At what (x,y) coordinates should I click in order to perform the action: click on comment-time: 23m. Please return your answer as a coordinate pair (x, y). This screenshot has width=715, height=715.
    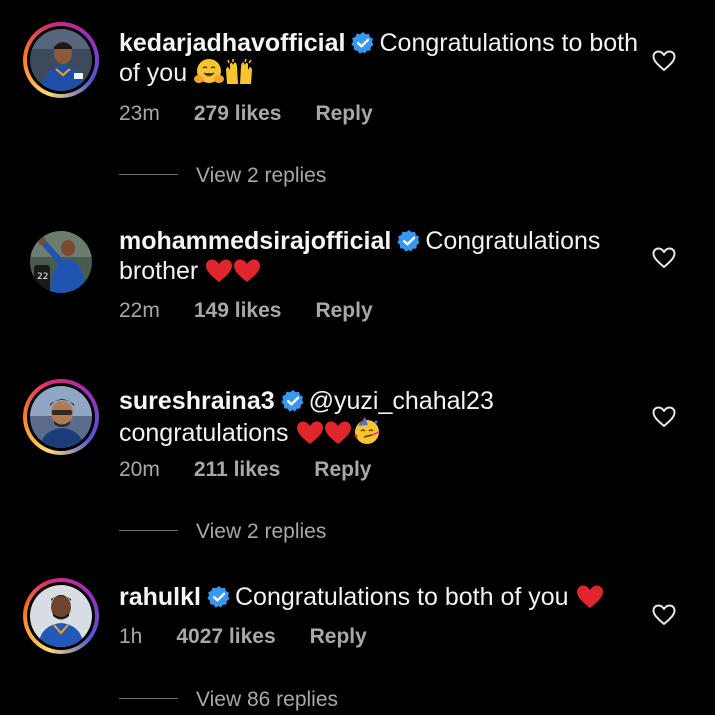
    Looking at the image, I should click on (139, 113).